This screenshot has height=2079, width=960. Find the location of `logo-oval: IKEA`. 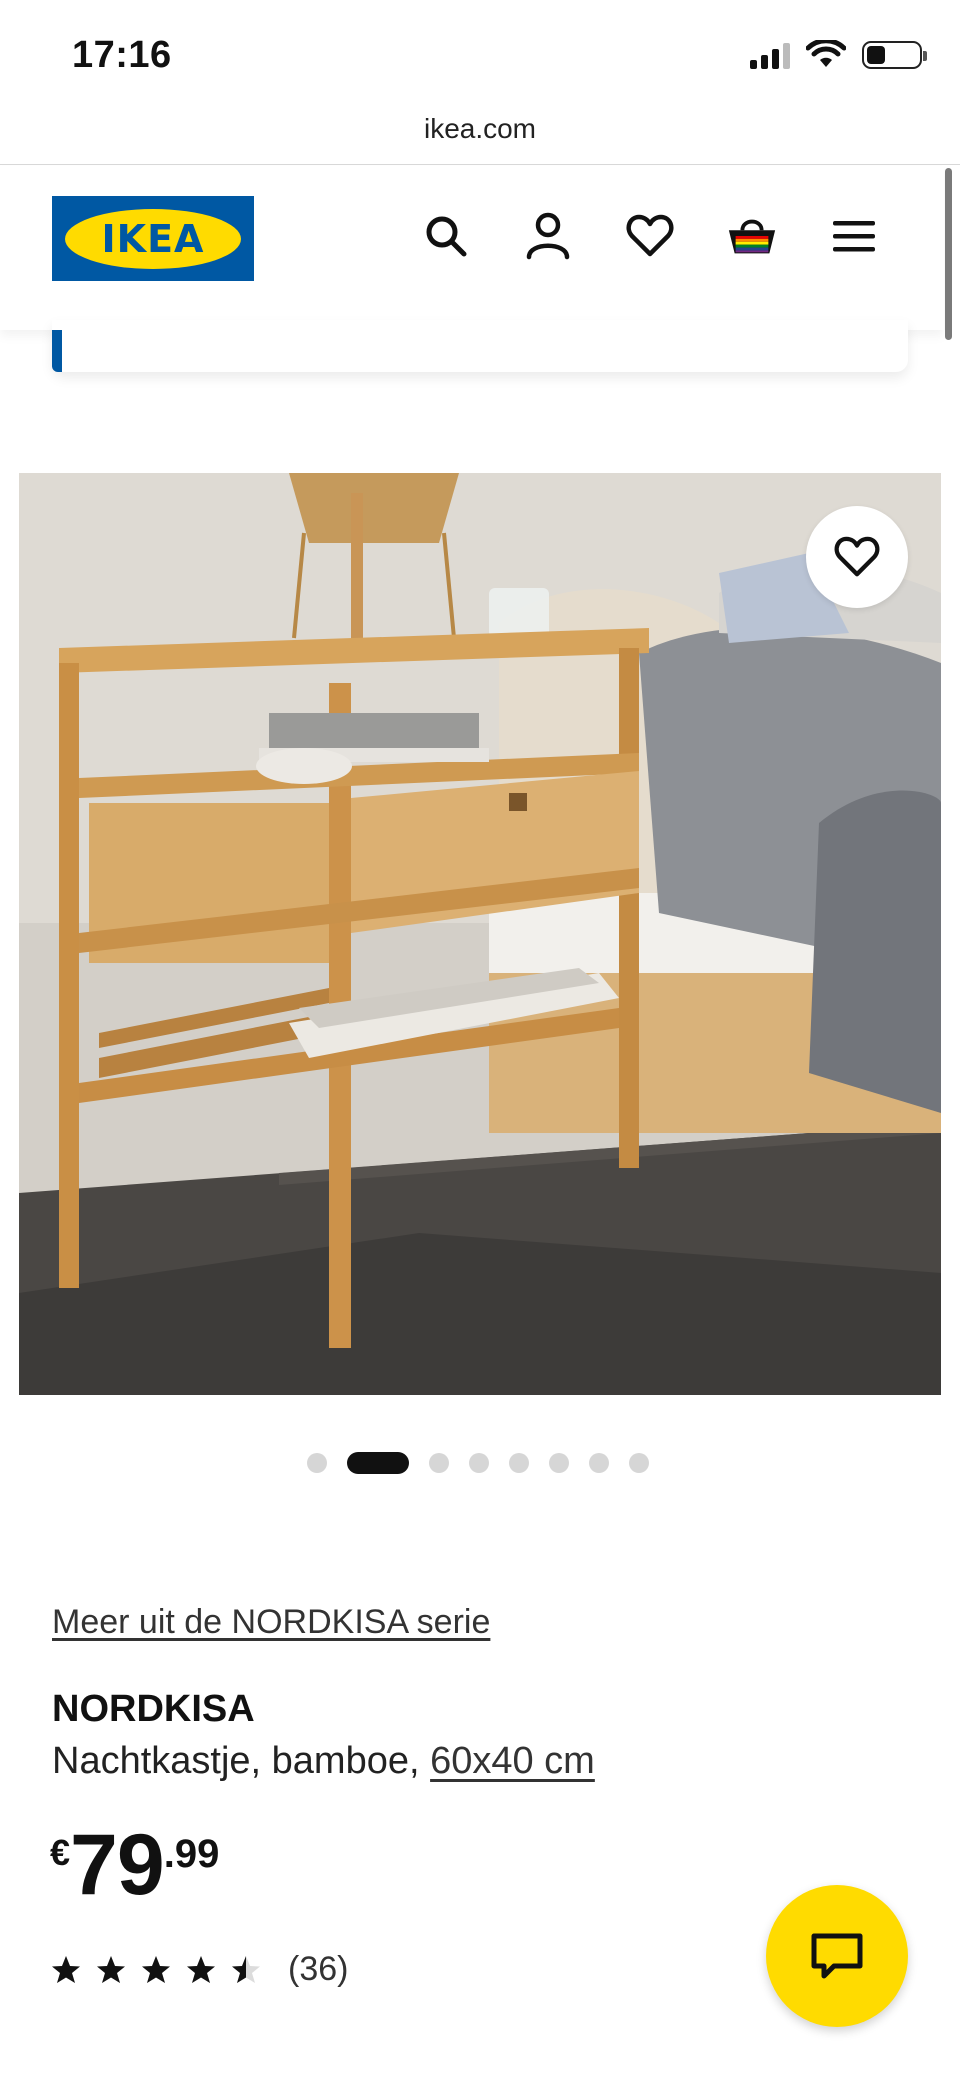

logo-oval: IKEA is located at coordinates (153, 238).